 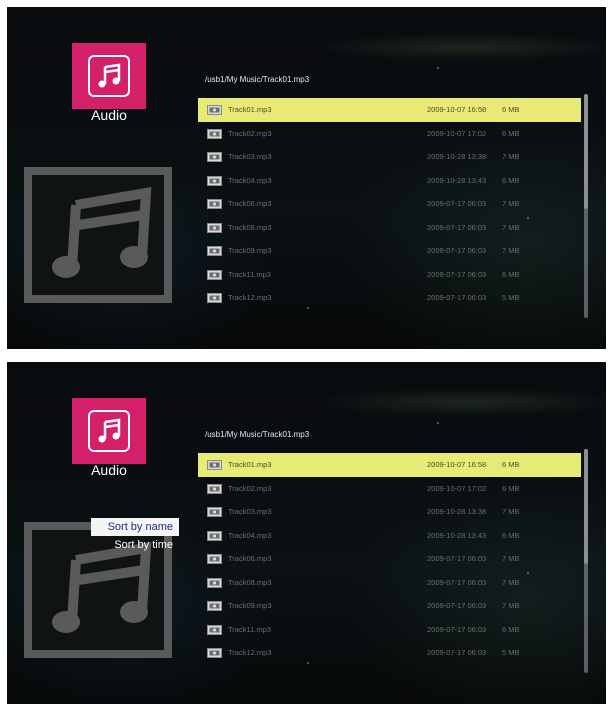 I want to click on file-name: Track03.mp3, so click(x=250, y=511).